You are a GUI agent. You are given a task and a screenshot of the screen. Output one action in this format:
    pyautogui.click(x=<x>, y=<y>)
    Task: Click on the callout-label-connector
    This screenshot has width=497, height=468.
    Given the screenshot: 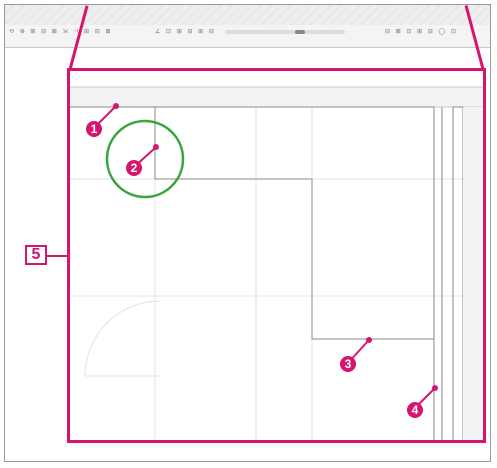 What is the action you would take?
    pyautogui.click(x=57, y=256)
    